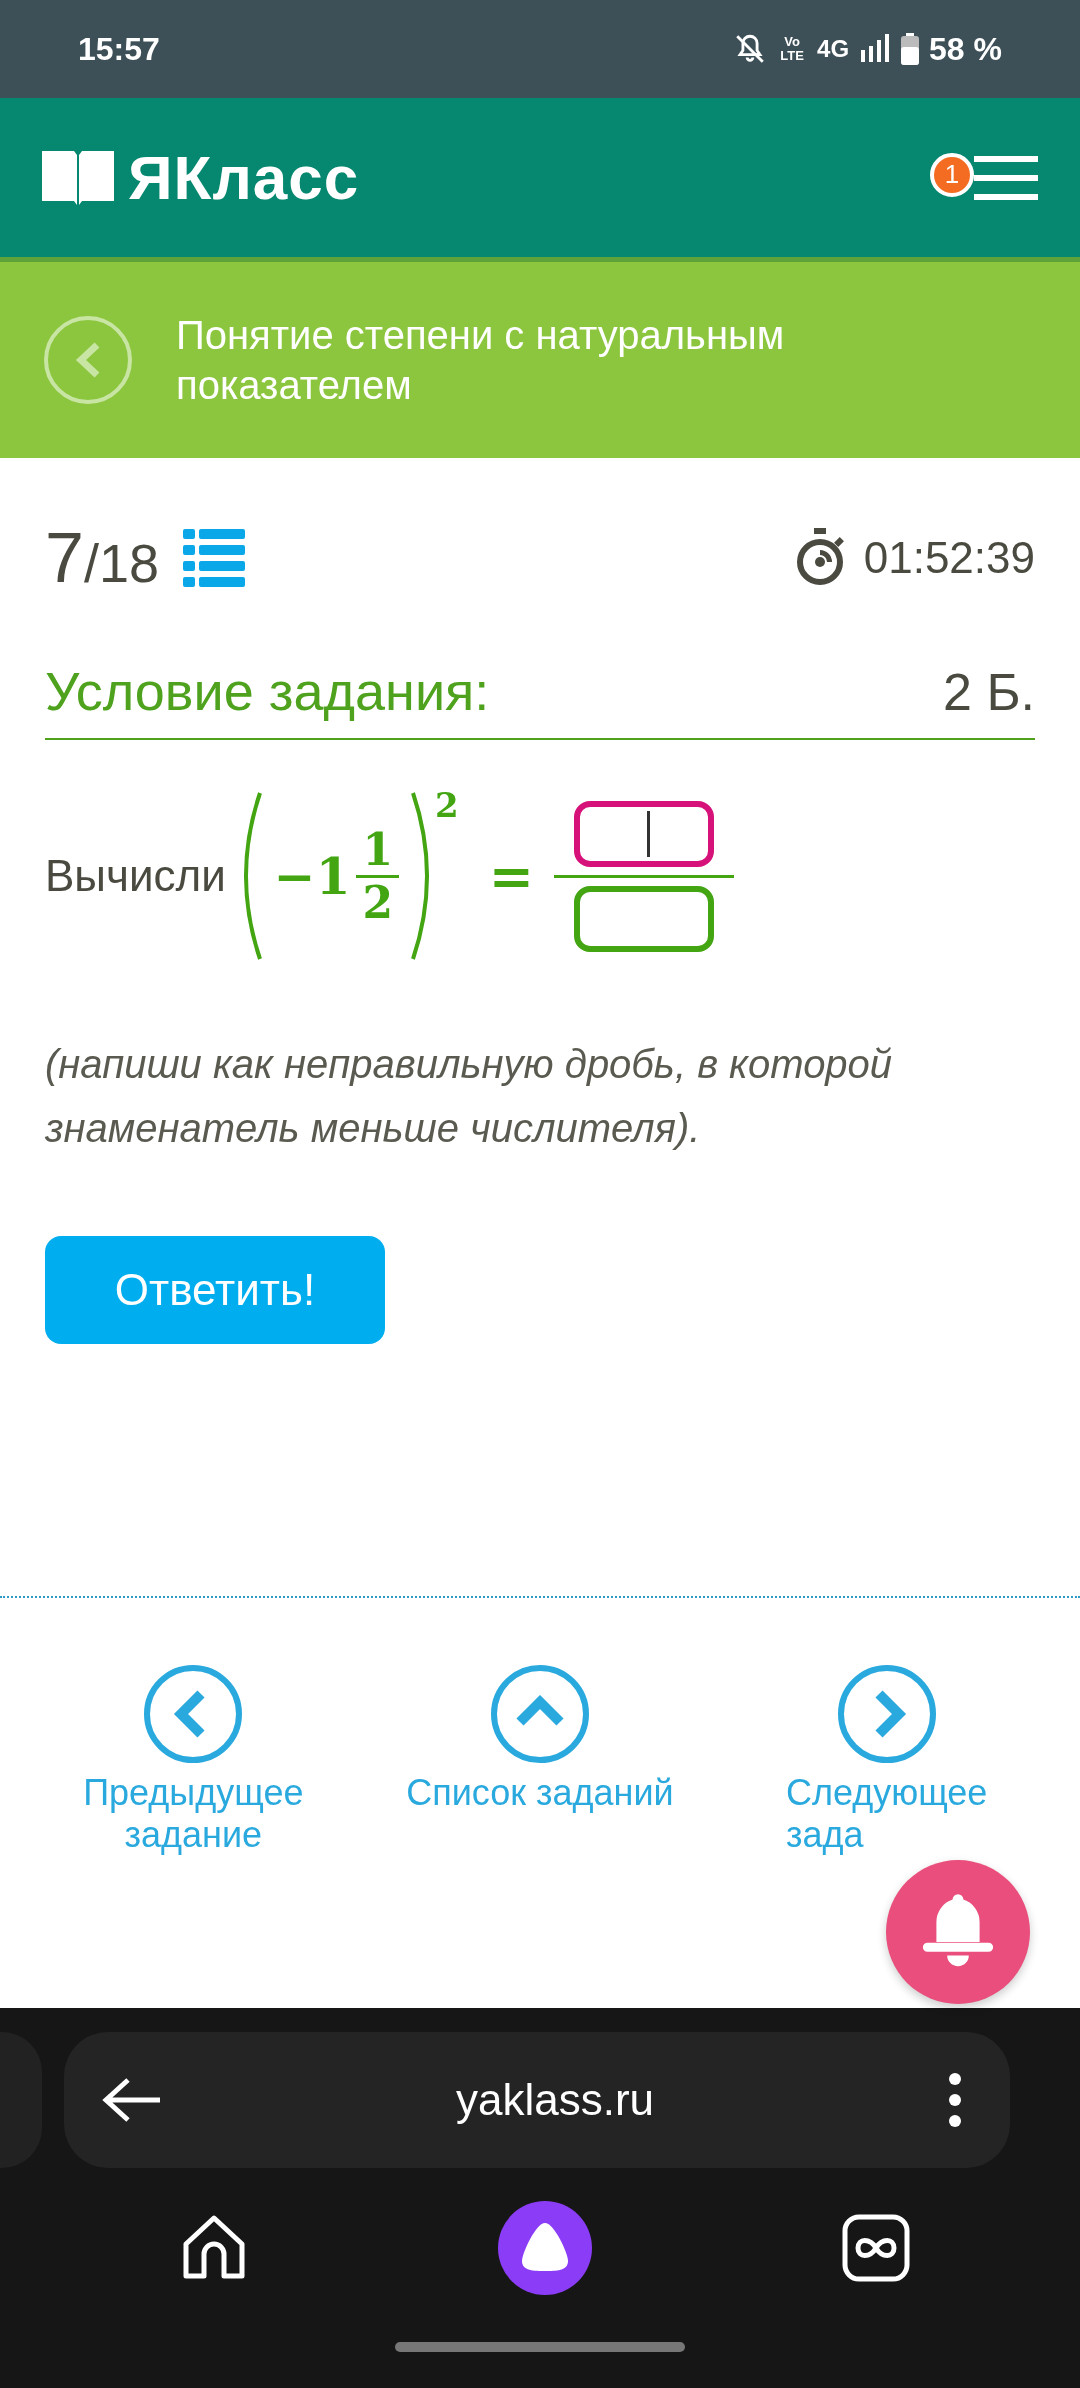  I want to click on math-equals: =, so click(511, 876).